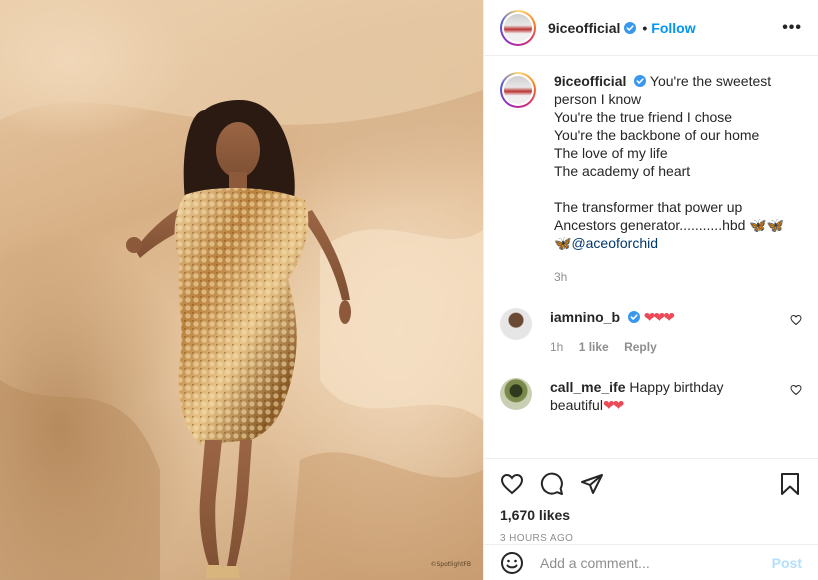  What do you see at coordinates (614, 243) in the screenshot?
I see `mention-link: @aceoforchid` at bounding box center [614, 243].